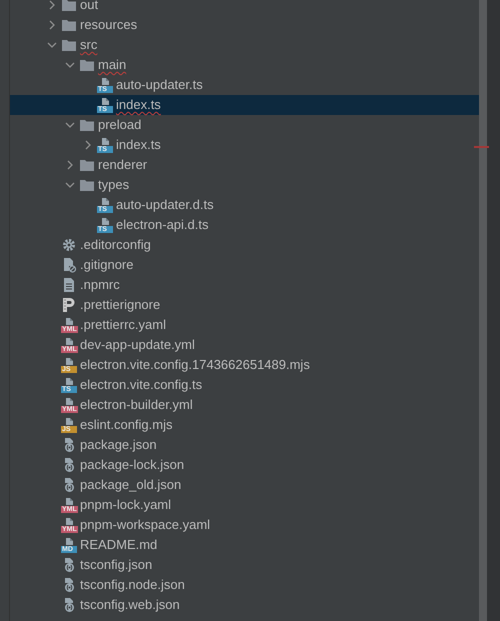 Image resolution: width=500 pixels, height=621 pixels. Describe the element at coordinates (137, 345) in the screenshot. I see `file-name: dev-app-update.yml` at that location.